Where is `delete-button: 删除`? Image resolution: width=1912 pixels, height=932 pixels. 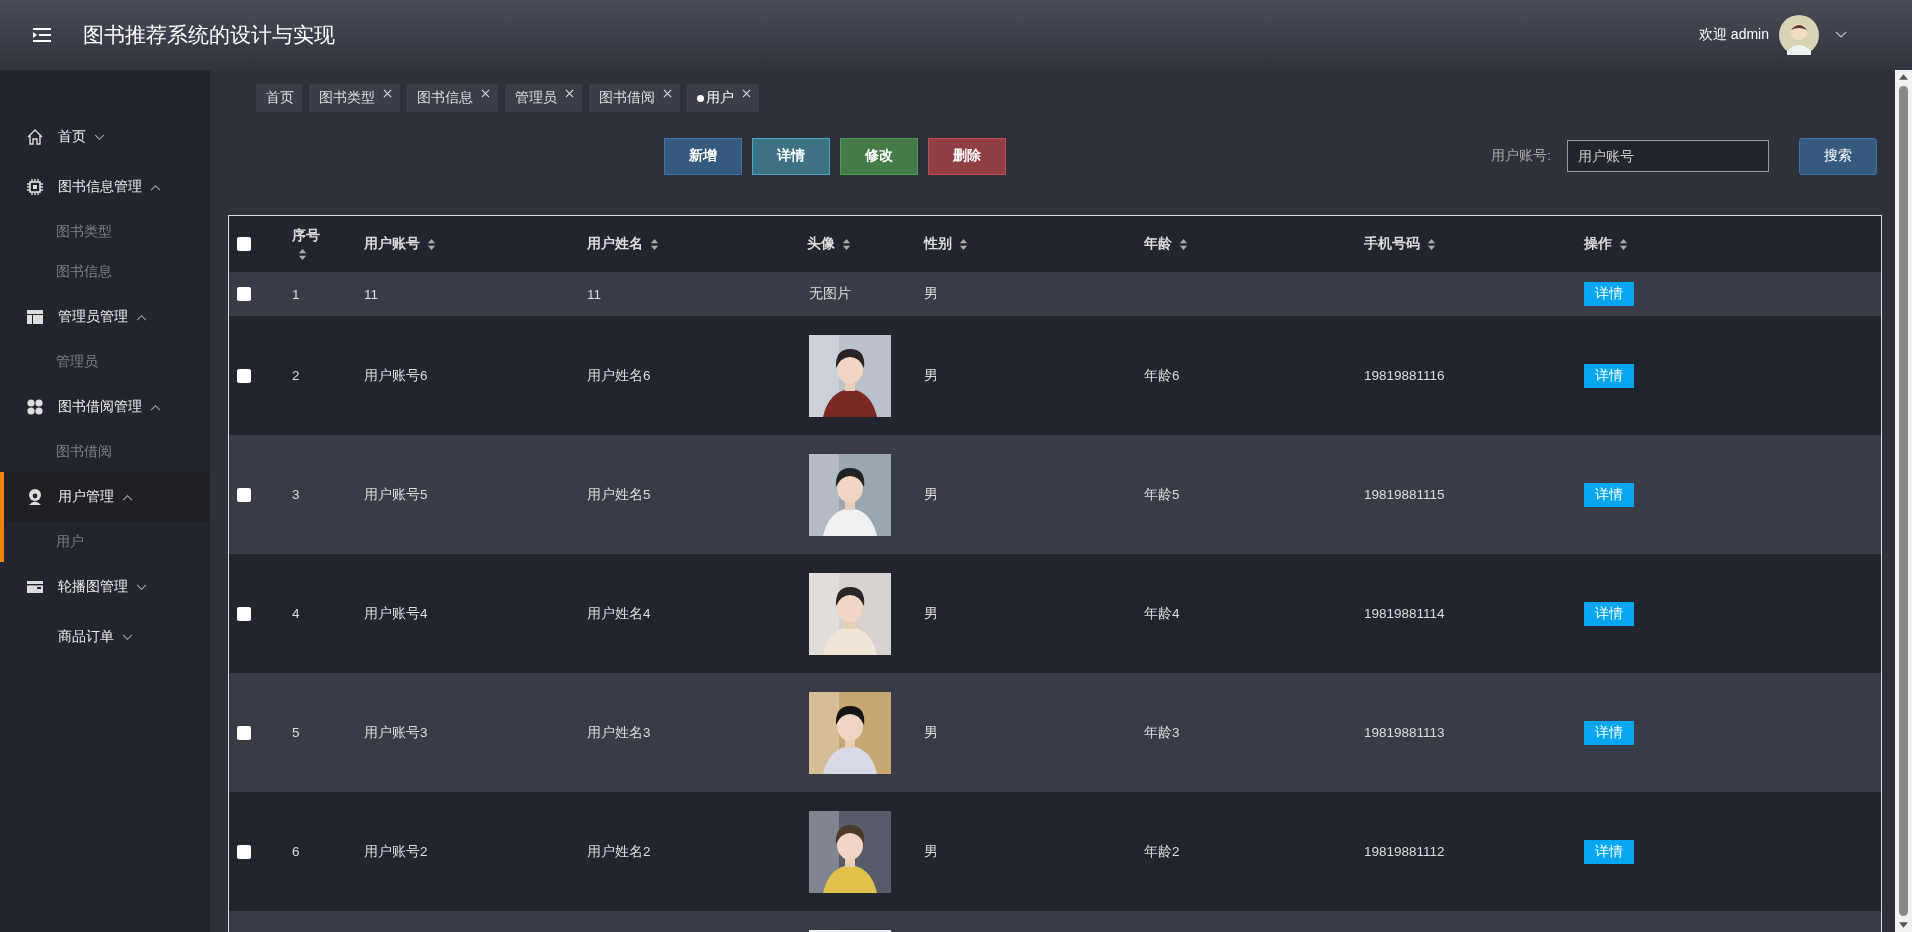 delete-button: 删除 is located at coordinates (967, 156).